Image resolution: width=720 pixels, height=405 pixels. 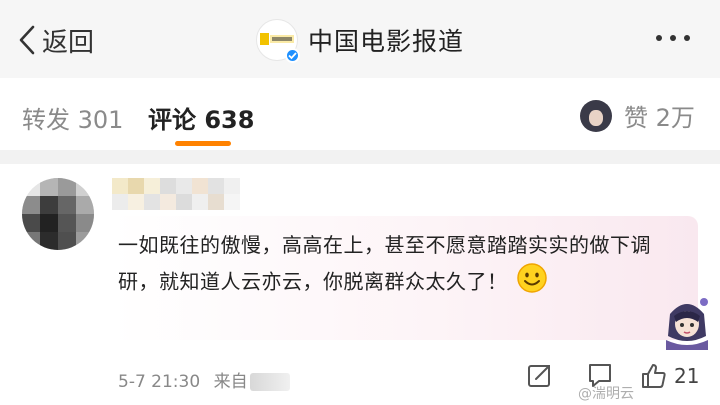 I want to click on likes-label: 赞 2万, so click(x=659, y=118).